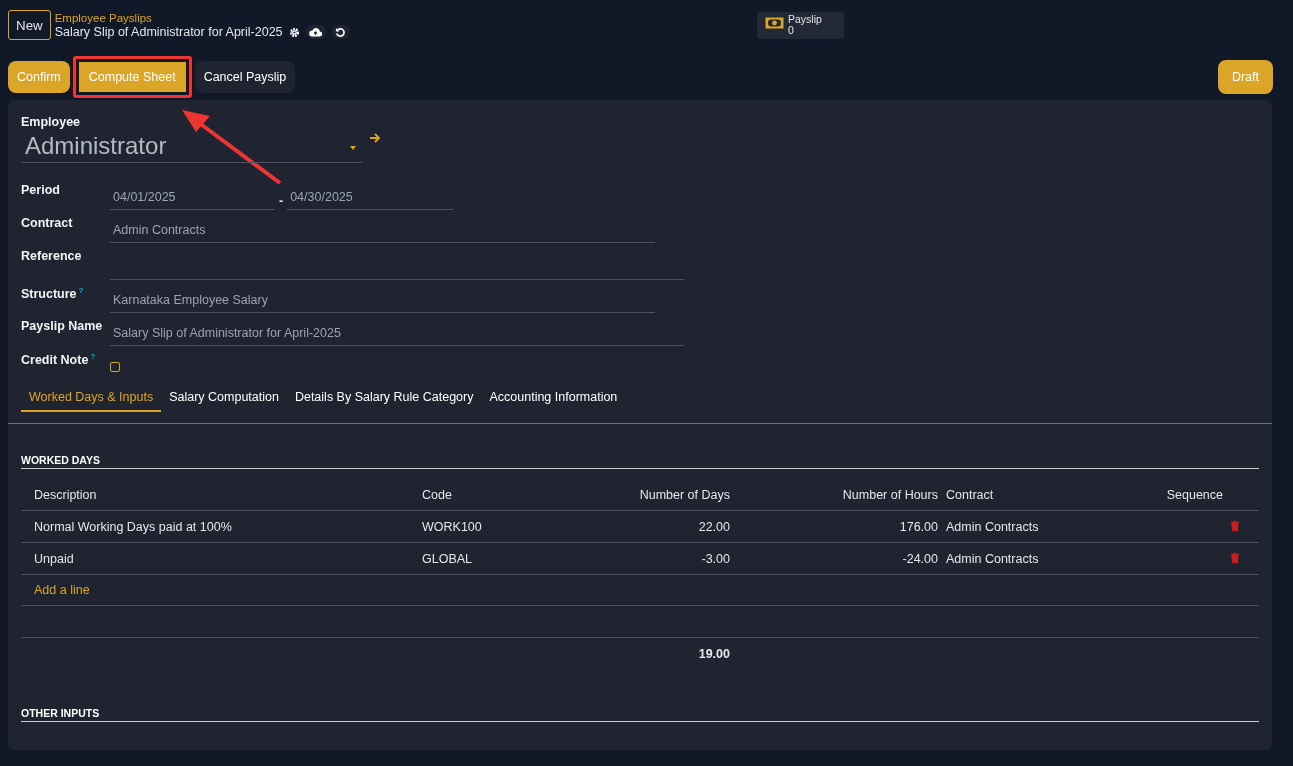 This screenshot has height=766, width=1293. What do you see at coordinates (133, 526) in the screenshot?
I see `table-cell: Normal Working Days paid at 100%` at bounding box center [133, 526].